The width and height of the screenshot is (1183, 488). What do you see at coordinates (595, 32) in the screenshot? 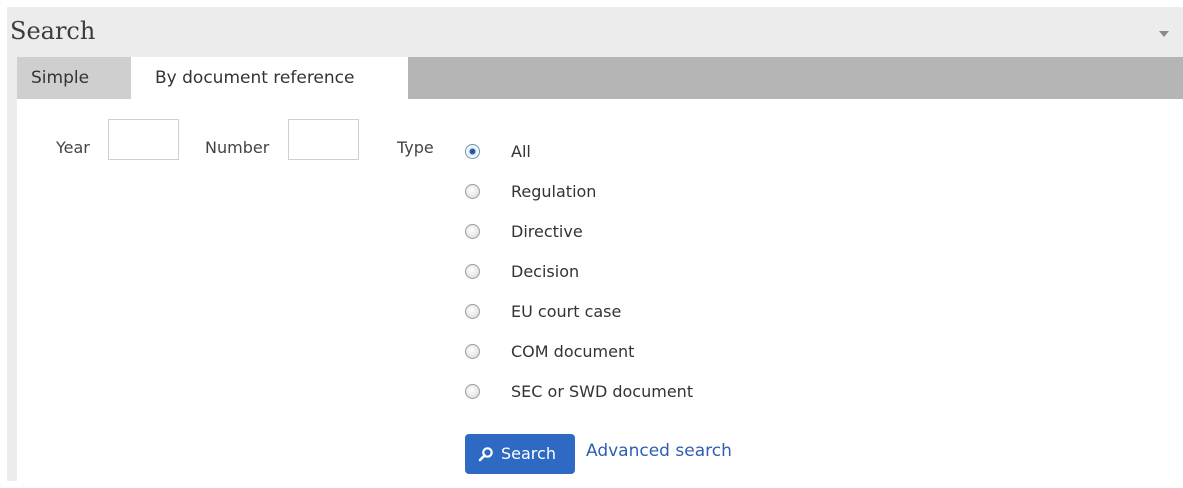
I see `panel-header: Search` at bounding box center [595, 32].